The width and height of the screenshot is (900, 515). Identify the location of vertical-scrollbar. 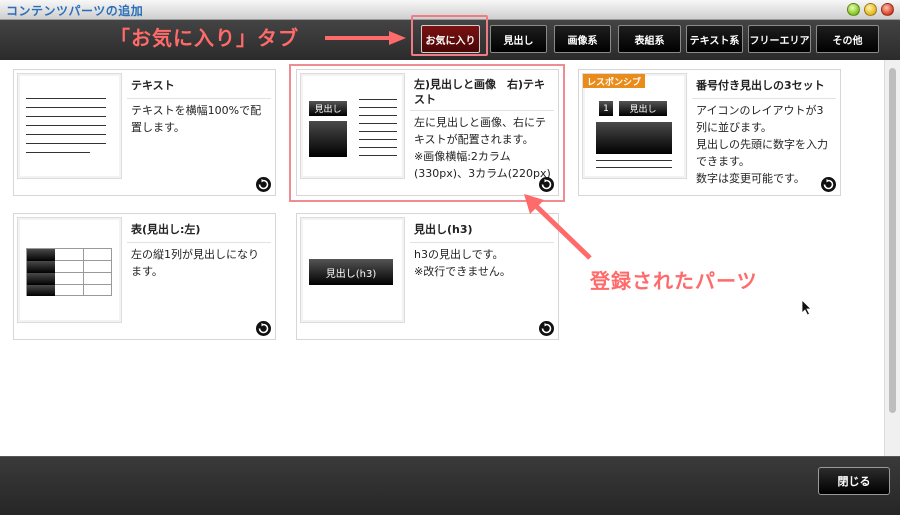
(892, 258).